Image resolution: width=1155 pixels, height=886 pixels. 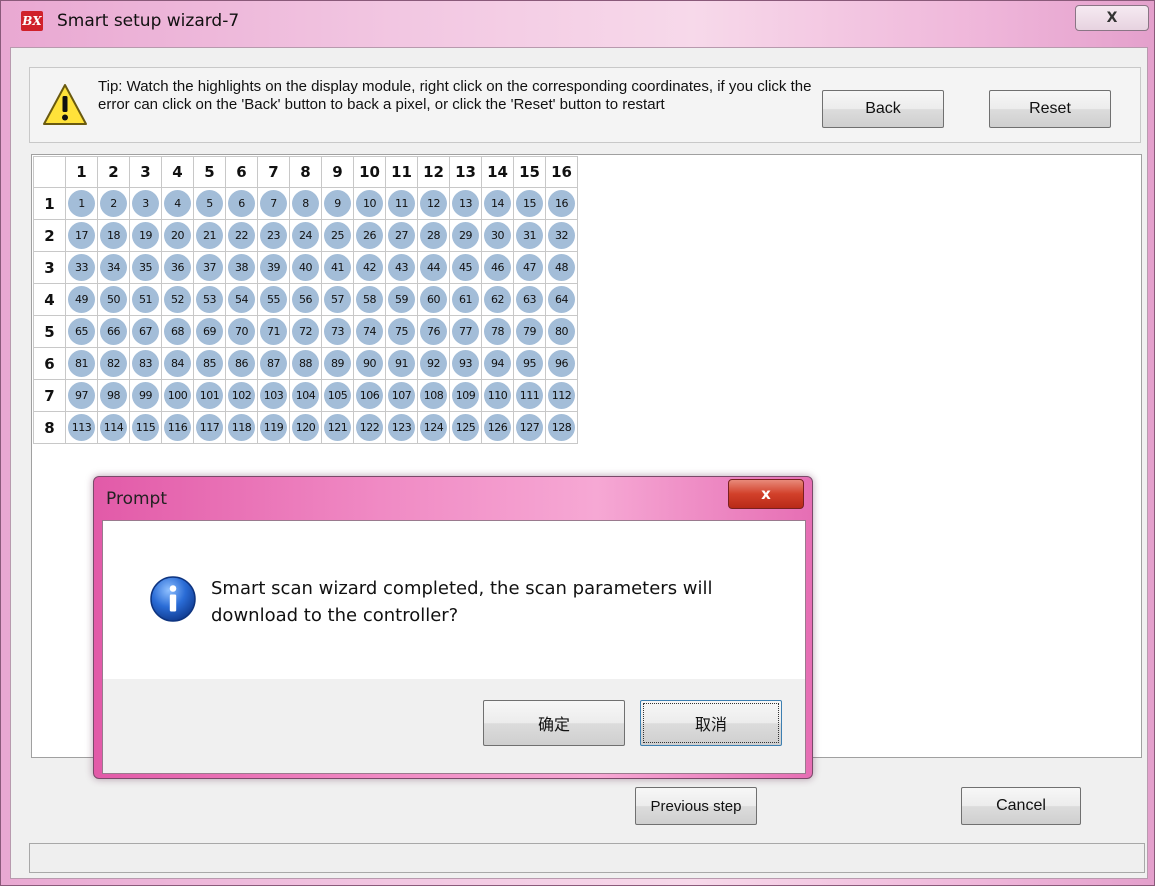 What do you see at coordinates (529, 331) in the screenshot?
I see `grid-cell: 79` at bounding box center [529, 331].